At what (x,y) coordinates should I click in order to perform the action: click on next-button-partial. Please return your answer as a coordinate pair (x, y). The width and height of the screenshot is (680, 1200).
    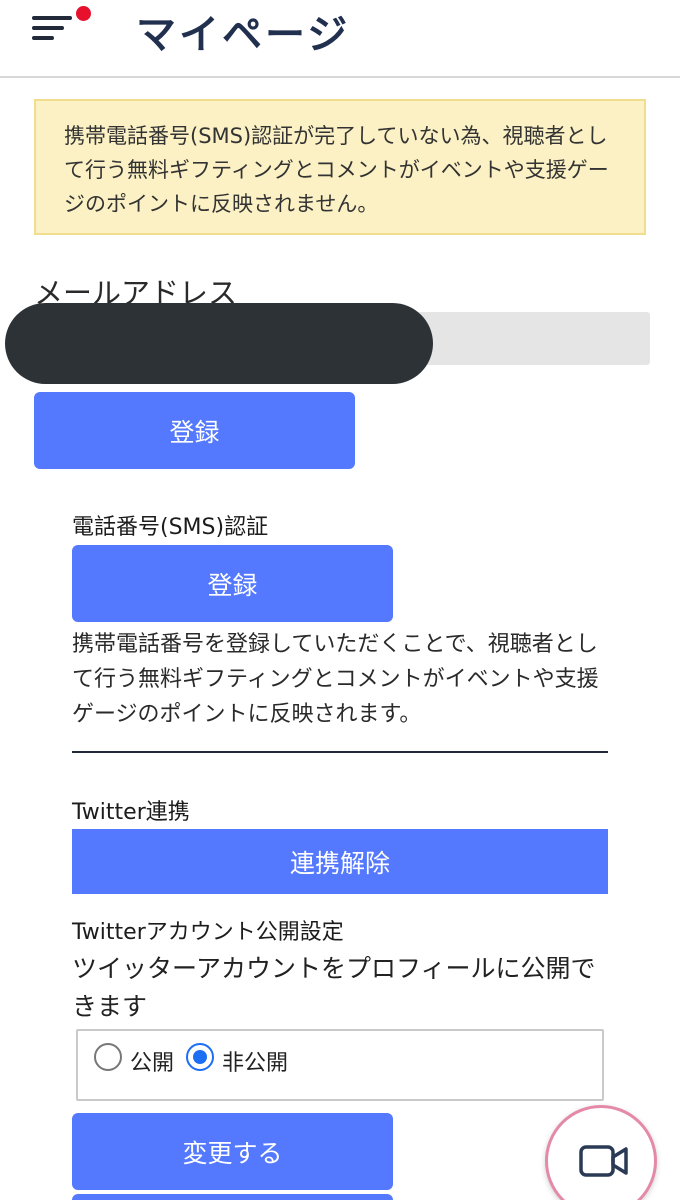
    Looking at the image, I should click on (232, 1197).